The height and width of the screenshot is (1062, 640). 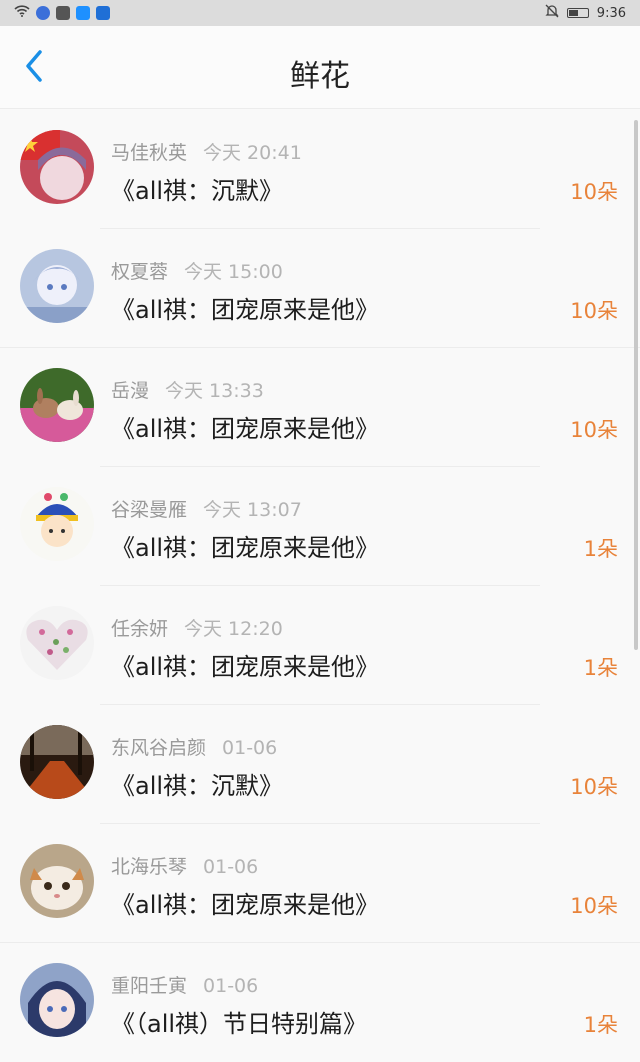 I want to click on search-app-icon, so click(x=83, y=13).